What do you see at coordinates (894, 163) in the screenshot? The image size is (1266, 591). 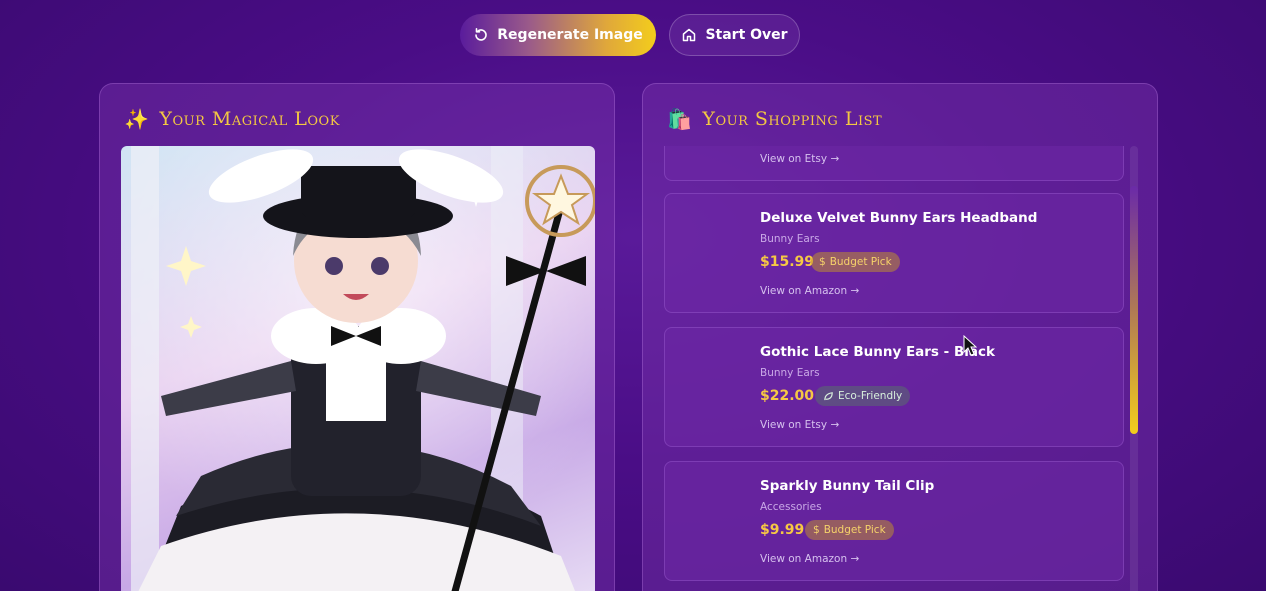 I see `product-card: View on Etsy →` at bounding box center [894, 163].